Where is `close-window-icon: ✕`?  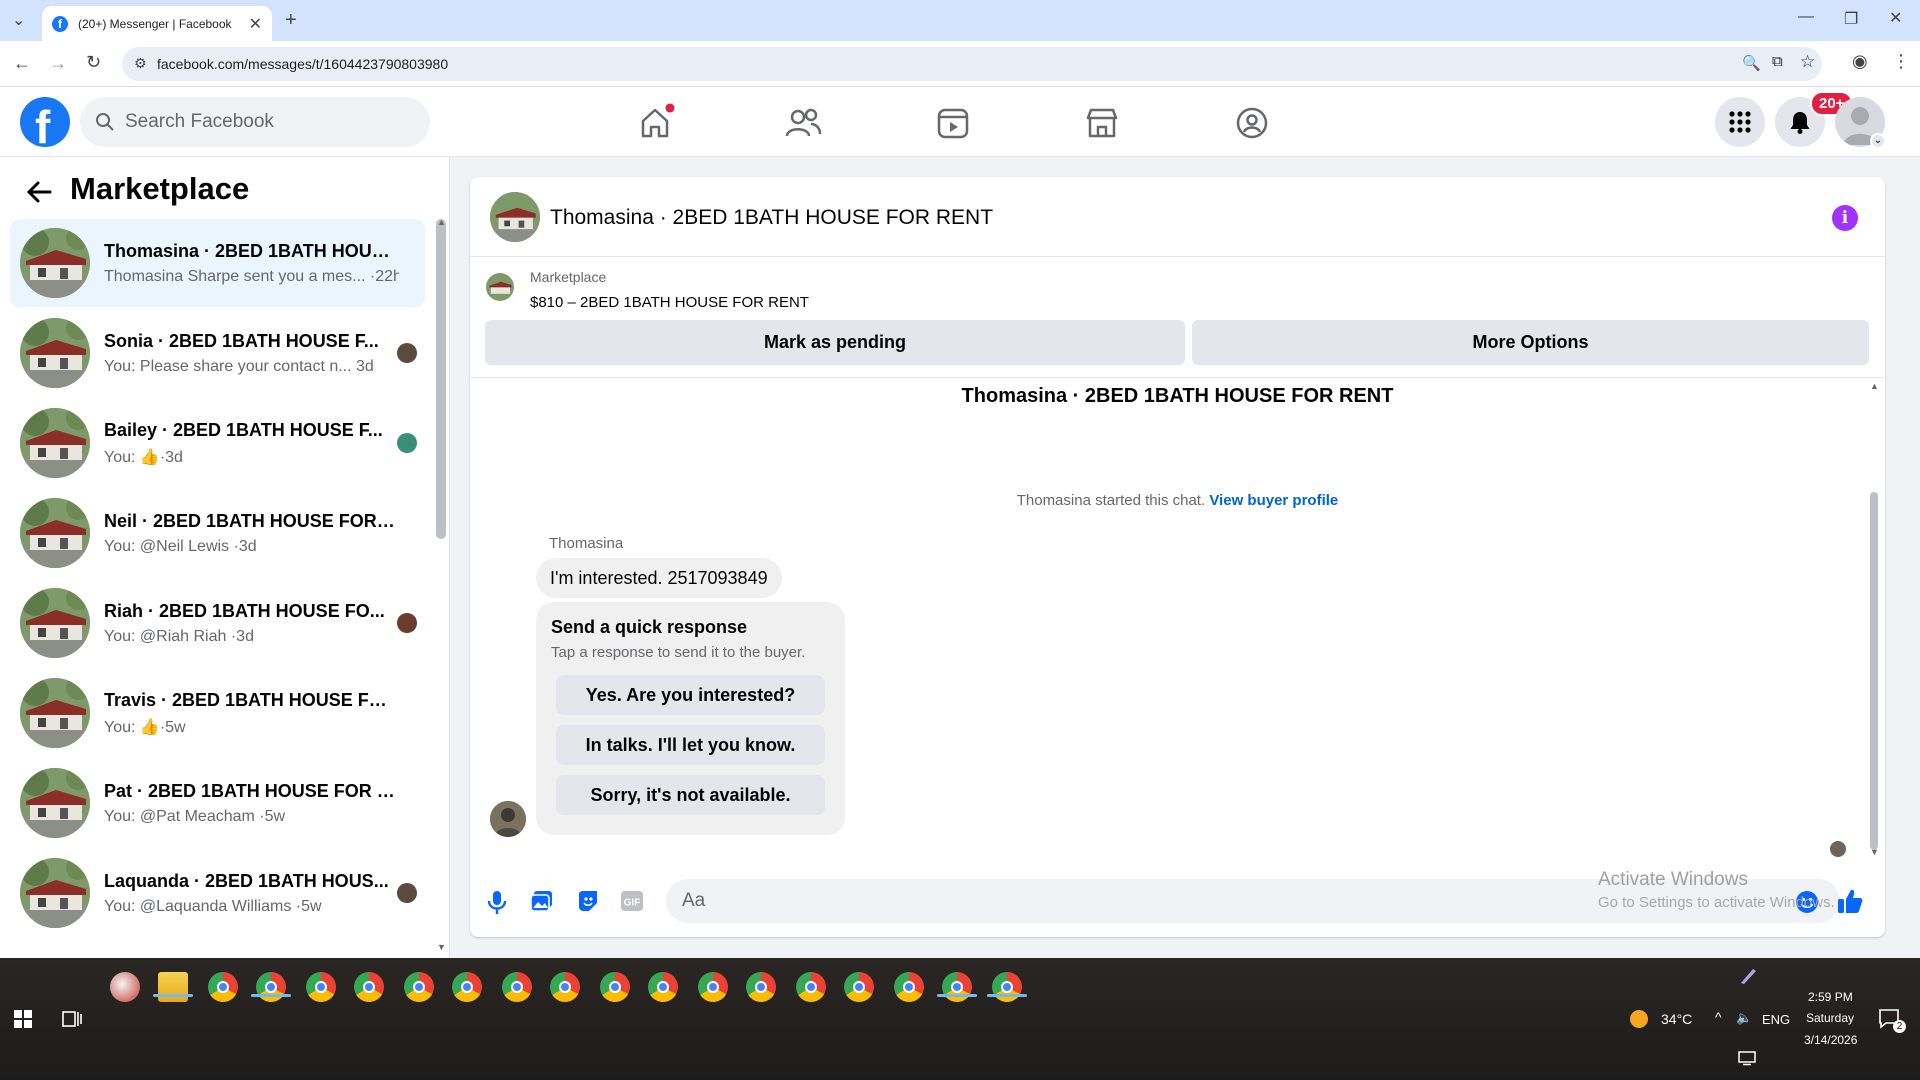 close-window-icon: ✕ is located at coordinates (1895, 18).